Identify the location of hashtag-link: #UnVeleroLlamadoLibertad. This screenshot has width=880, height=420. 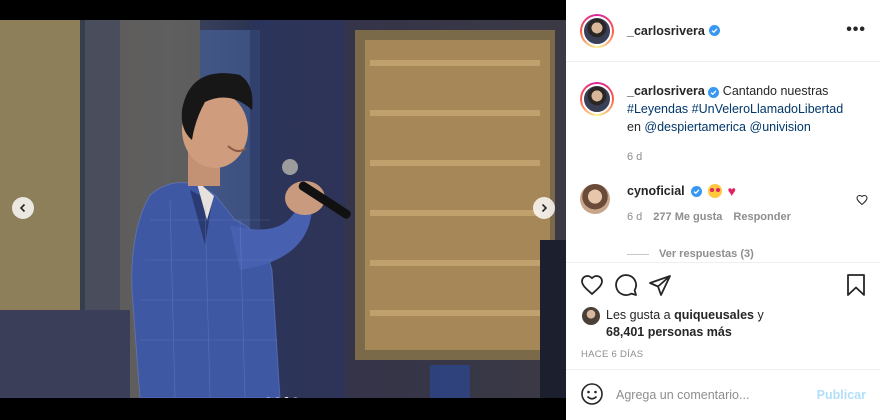
(768, 109).